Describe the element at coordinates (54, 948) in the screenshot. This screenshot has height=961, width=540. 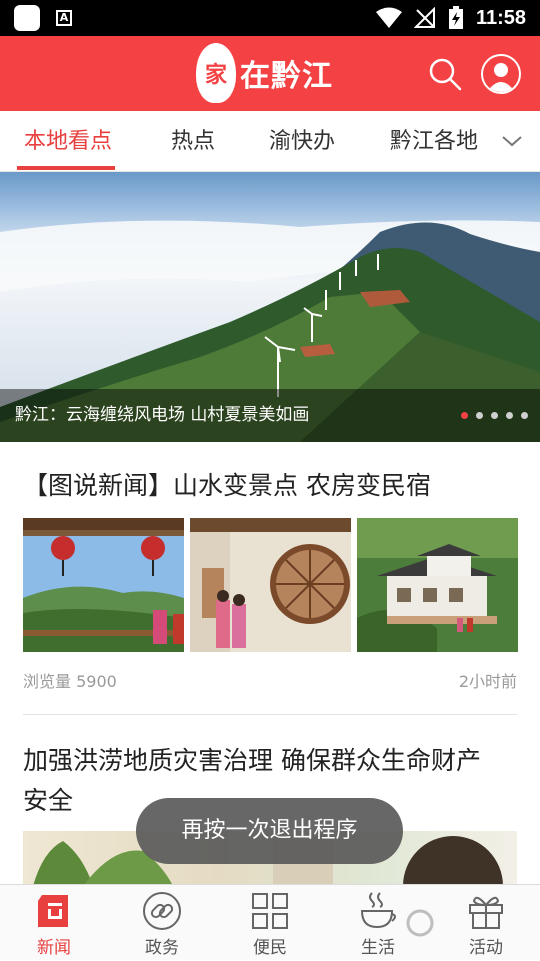
I see `nav-label: 新闻` at that location.